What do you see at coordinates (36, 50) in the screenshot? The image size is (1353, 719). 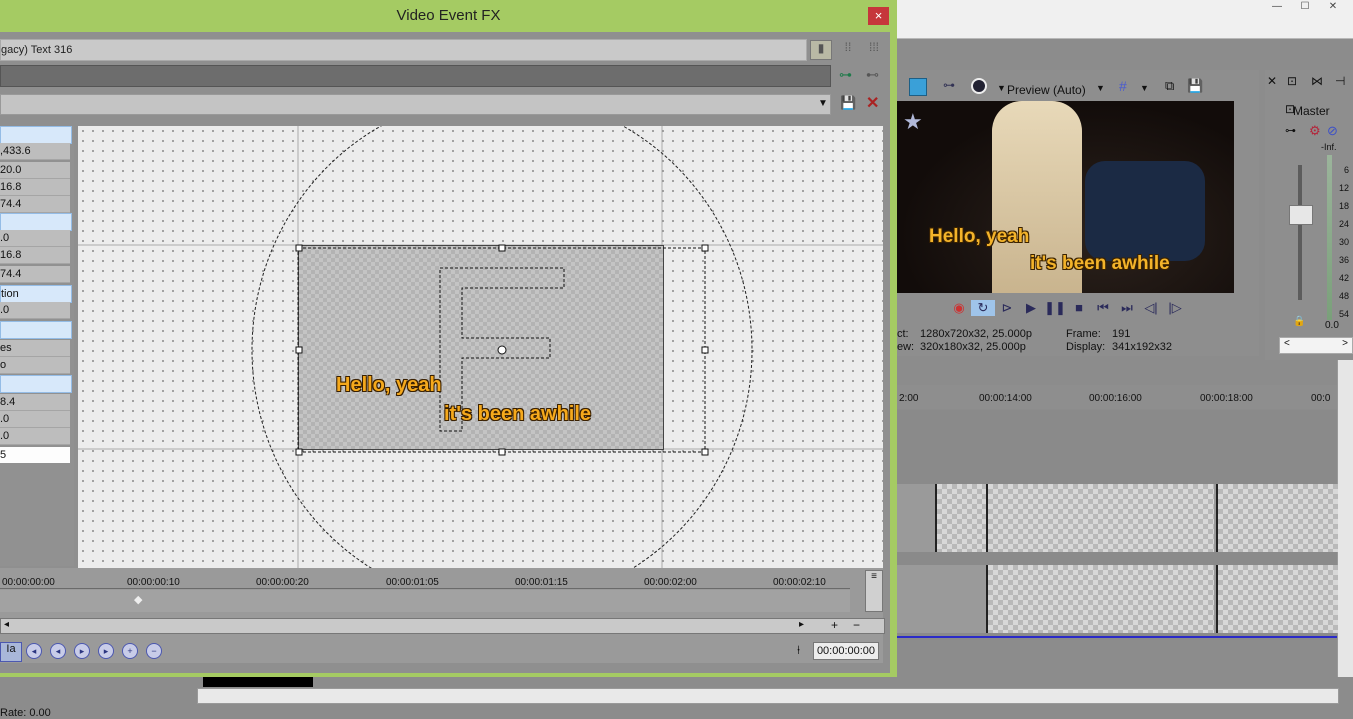 I see `plugin-name: gacy) Text 316` at bounding box center [36, 50].